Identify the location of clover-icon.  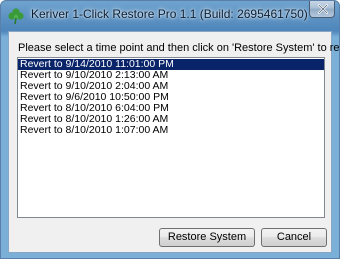
(16, 16).